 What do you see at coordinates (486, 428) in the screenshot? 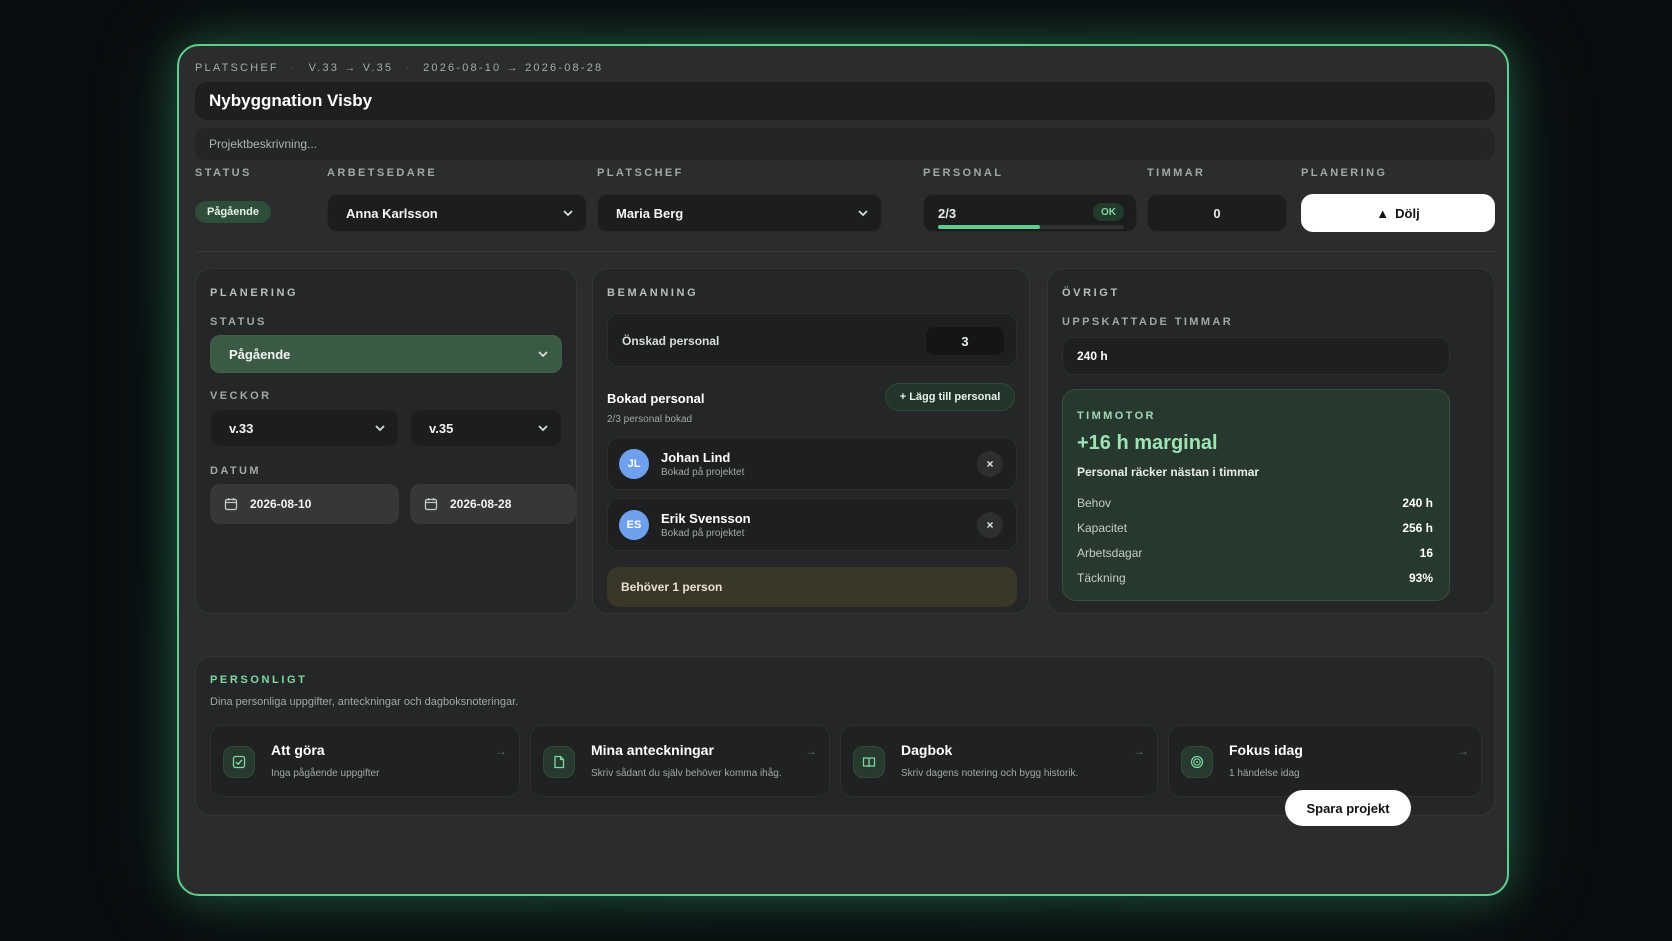
I see `week-to-select: v.35` at bounding box center [486, 428].